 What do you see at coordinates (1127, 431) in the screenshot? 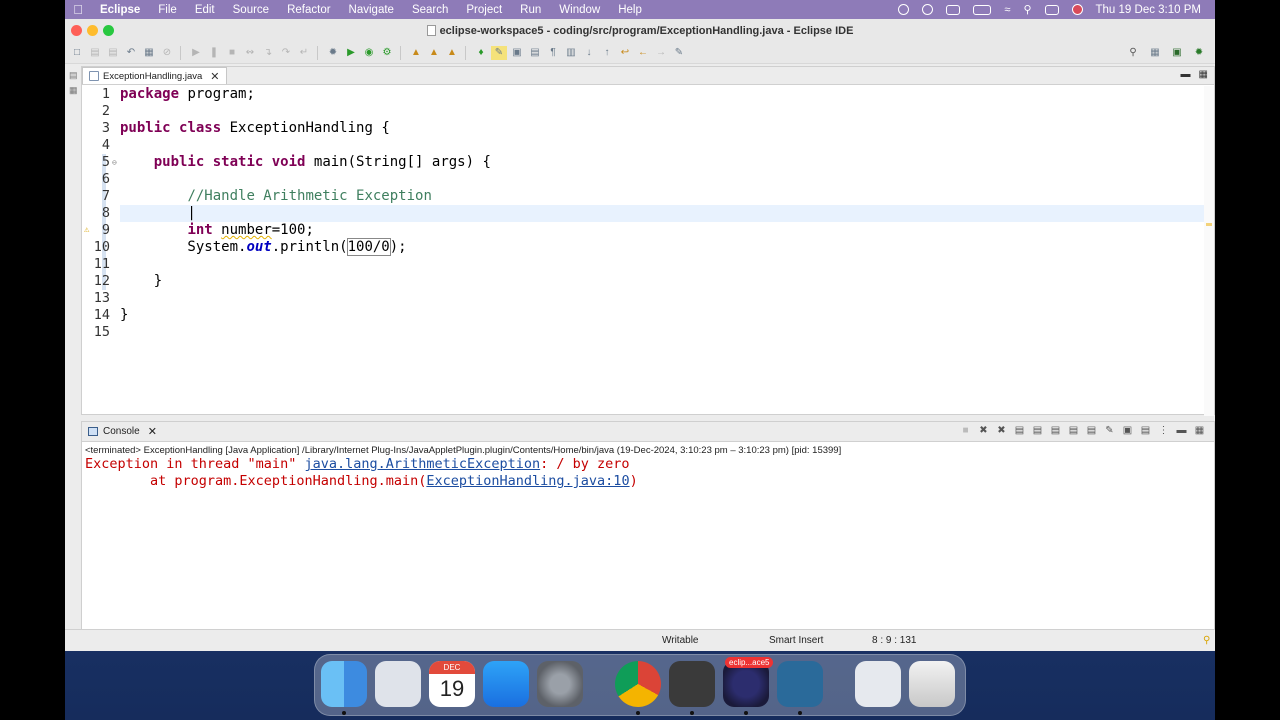
I see `display-console-icon: ▣` at bounding box center [1127, 431].